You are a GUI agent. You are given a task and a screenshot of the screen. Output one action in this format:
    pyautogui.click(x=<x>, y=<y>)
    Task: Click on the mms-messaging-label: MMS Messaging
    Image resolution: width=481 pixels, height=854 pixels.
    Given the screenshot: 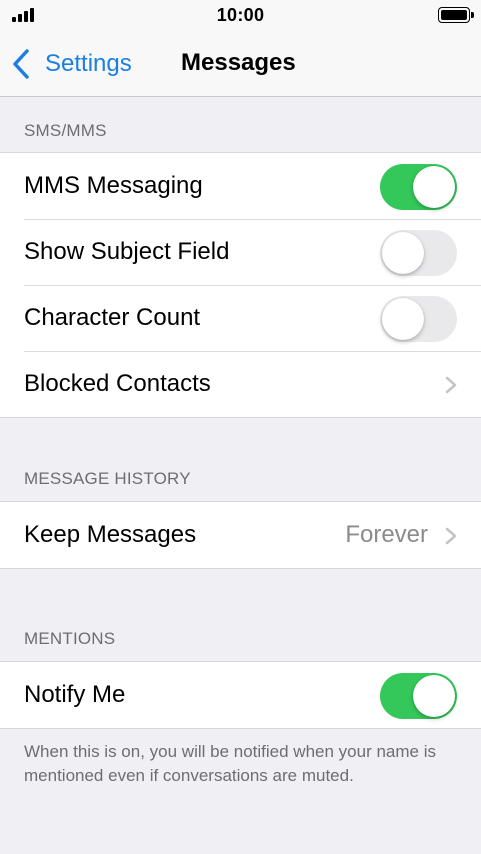 What is the action you would take?
    pyautogui.click(x=113, y=185)
    